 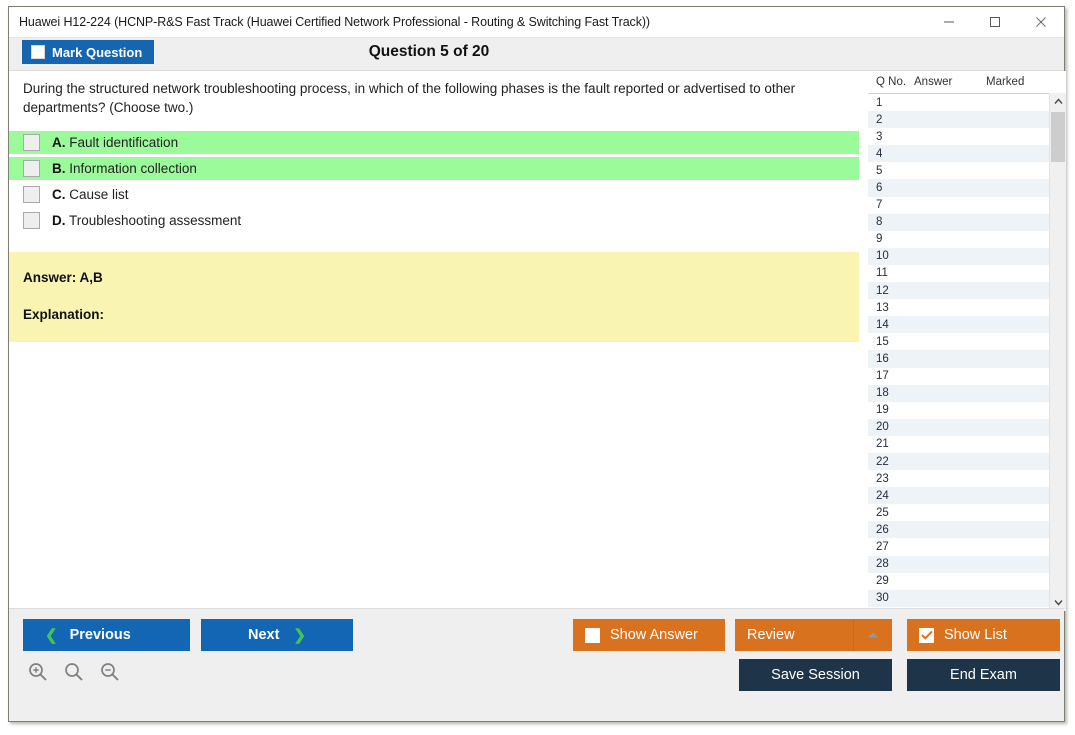 I want to click on option-row-a: A. Fault identification, so click(x=434, y=143).